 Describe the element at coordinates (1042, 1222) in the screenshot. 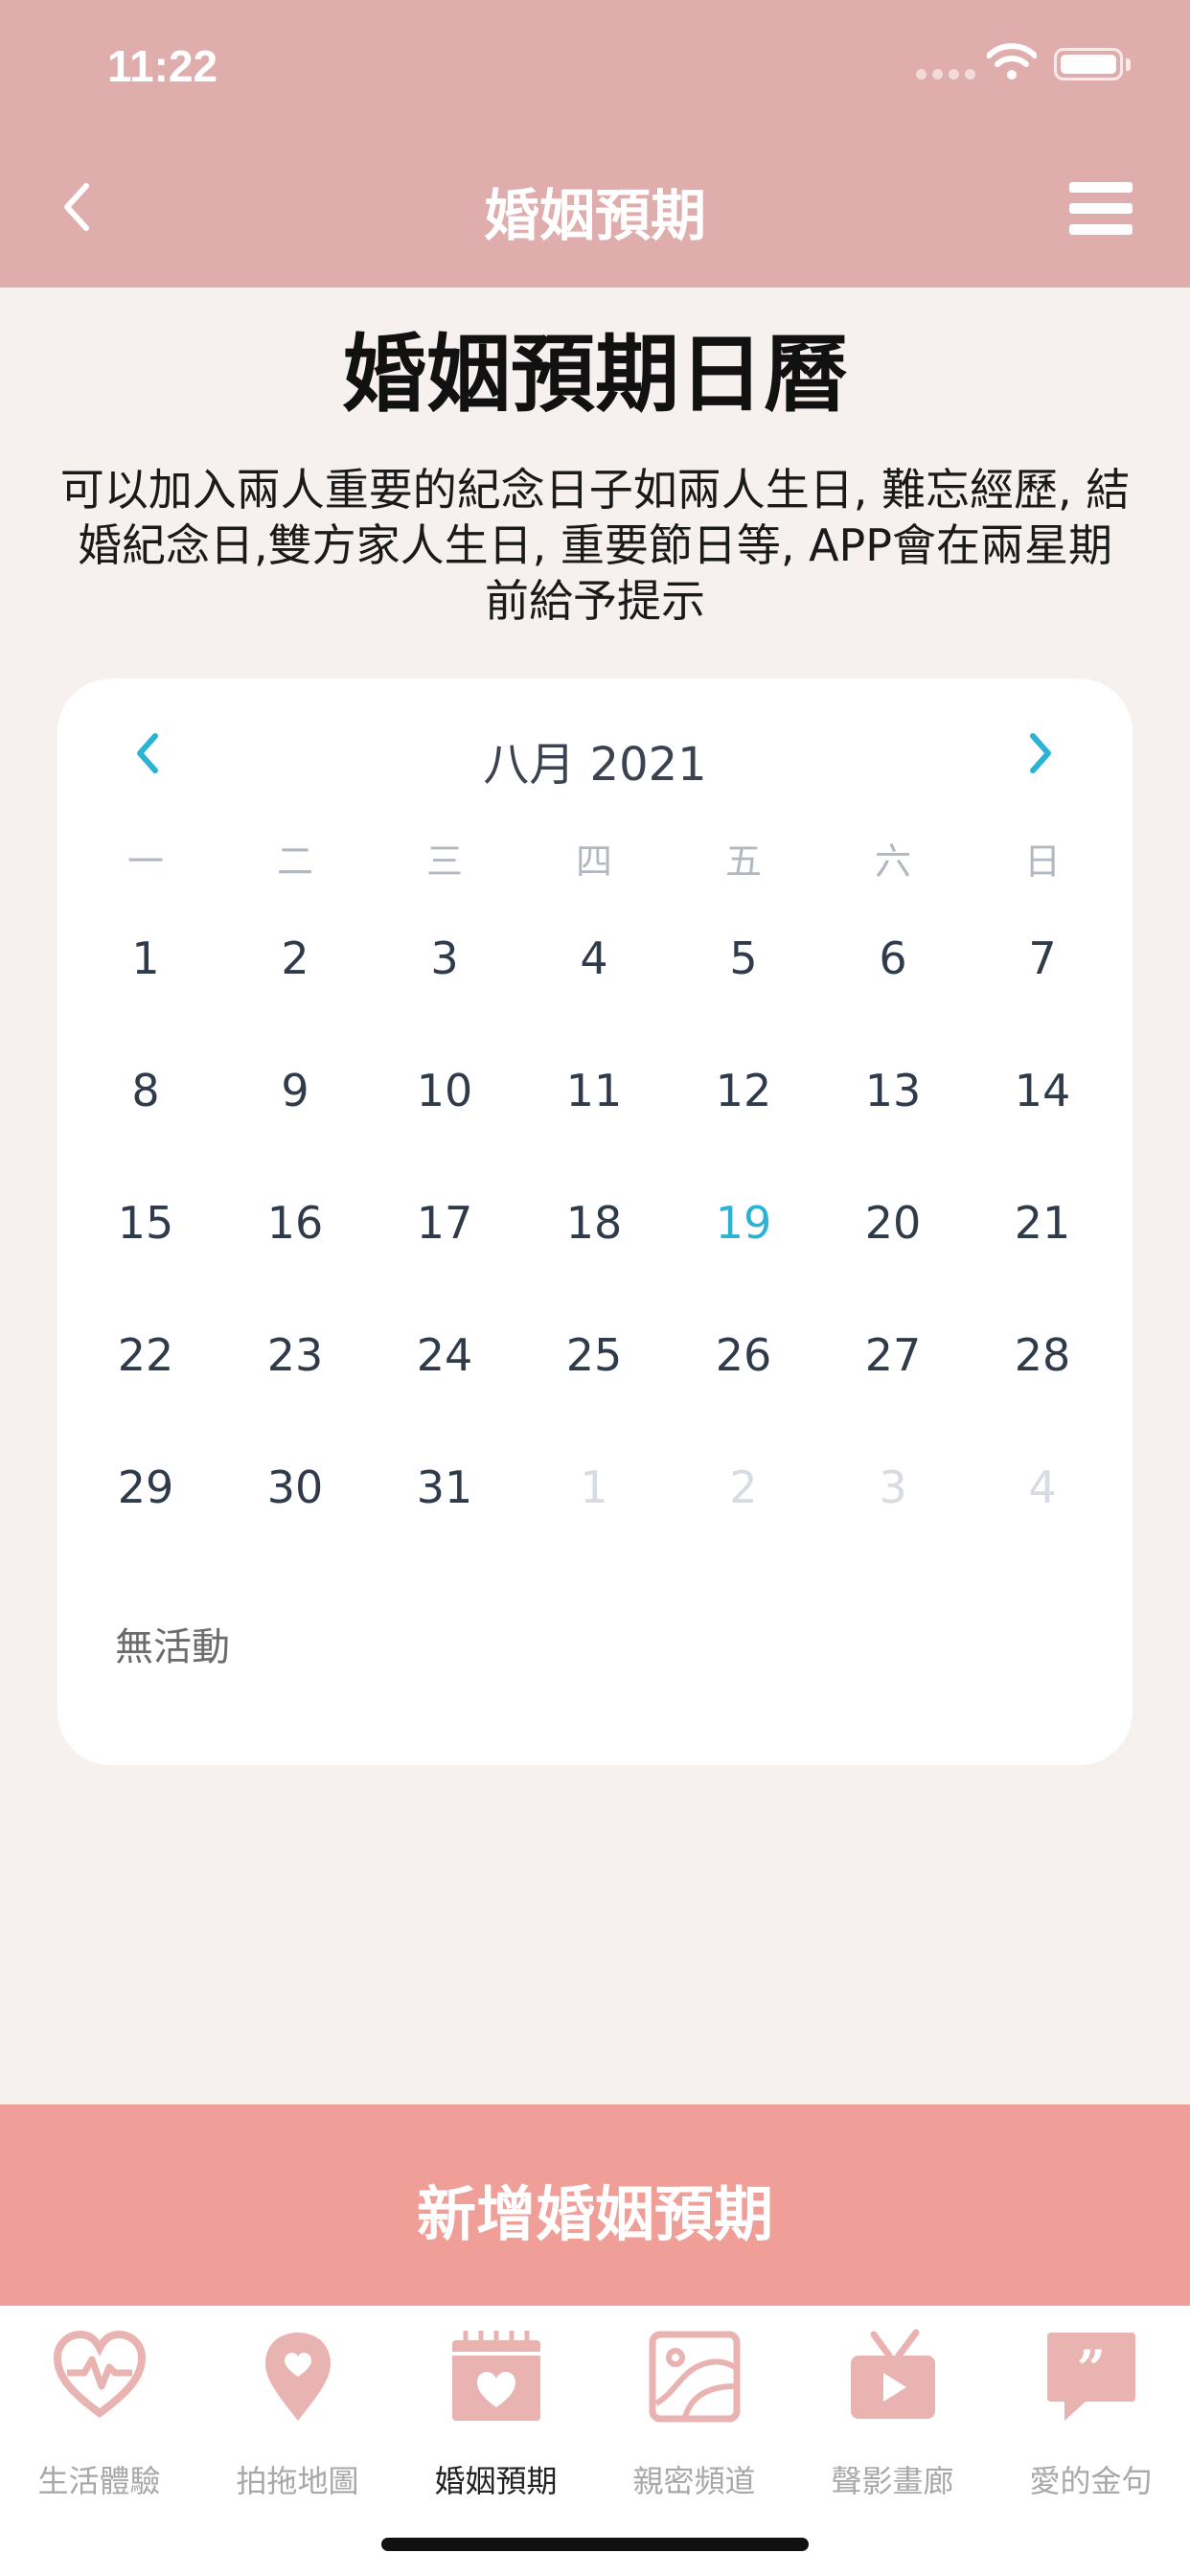

I see `calendar-day: 21` at that location.